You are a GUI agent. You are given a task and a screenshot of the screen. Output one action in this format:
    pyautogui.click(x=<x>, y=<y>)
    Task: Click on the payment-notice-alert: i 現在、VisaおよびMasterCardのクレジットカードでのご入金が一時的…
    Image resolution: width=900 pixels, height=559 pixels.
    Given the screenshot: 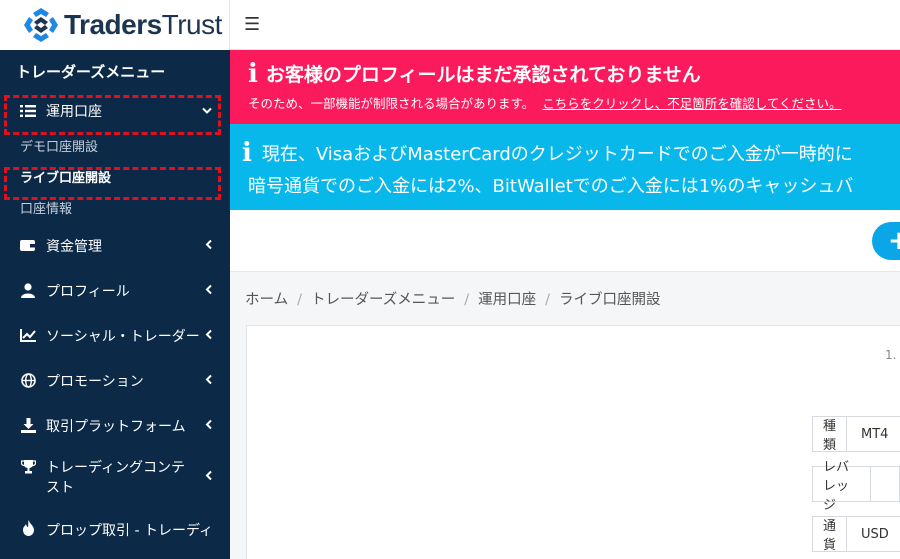 What is the action you would take?
    pyautogui.click(x=565, y=167)
    